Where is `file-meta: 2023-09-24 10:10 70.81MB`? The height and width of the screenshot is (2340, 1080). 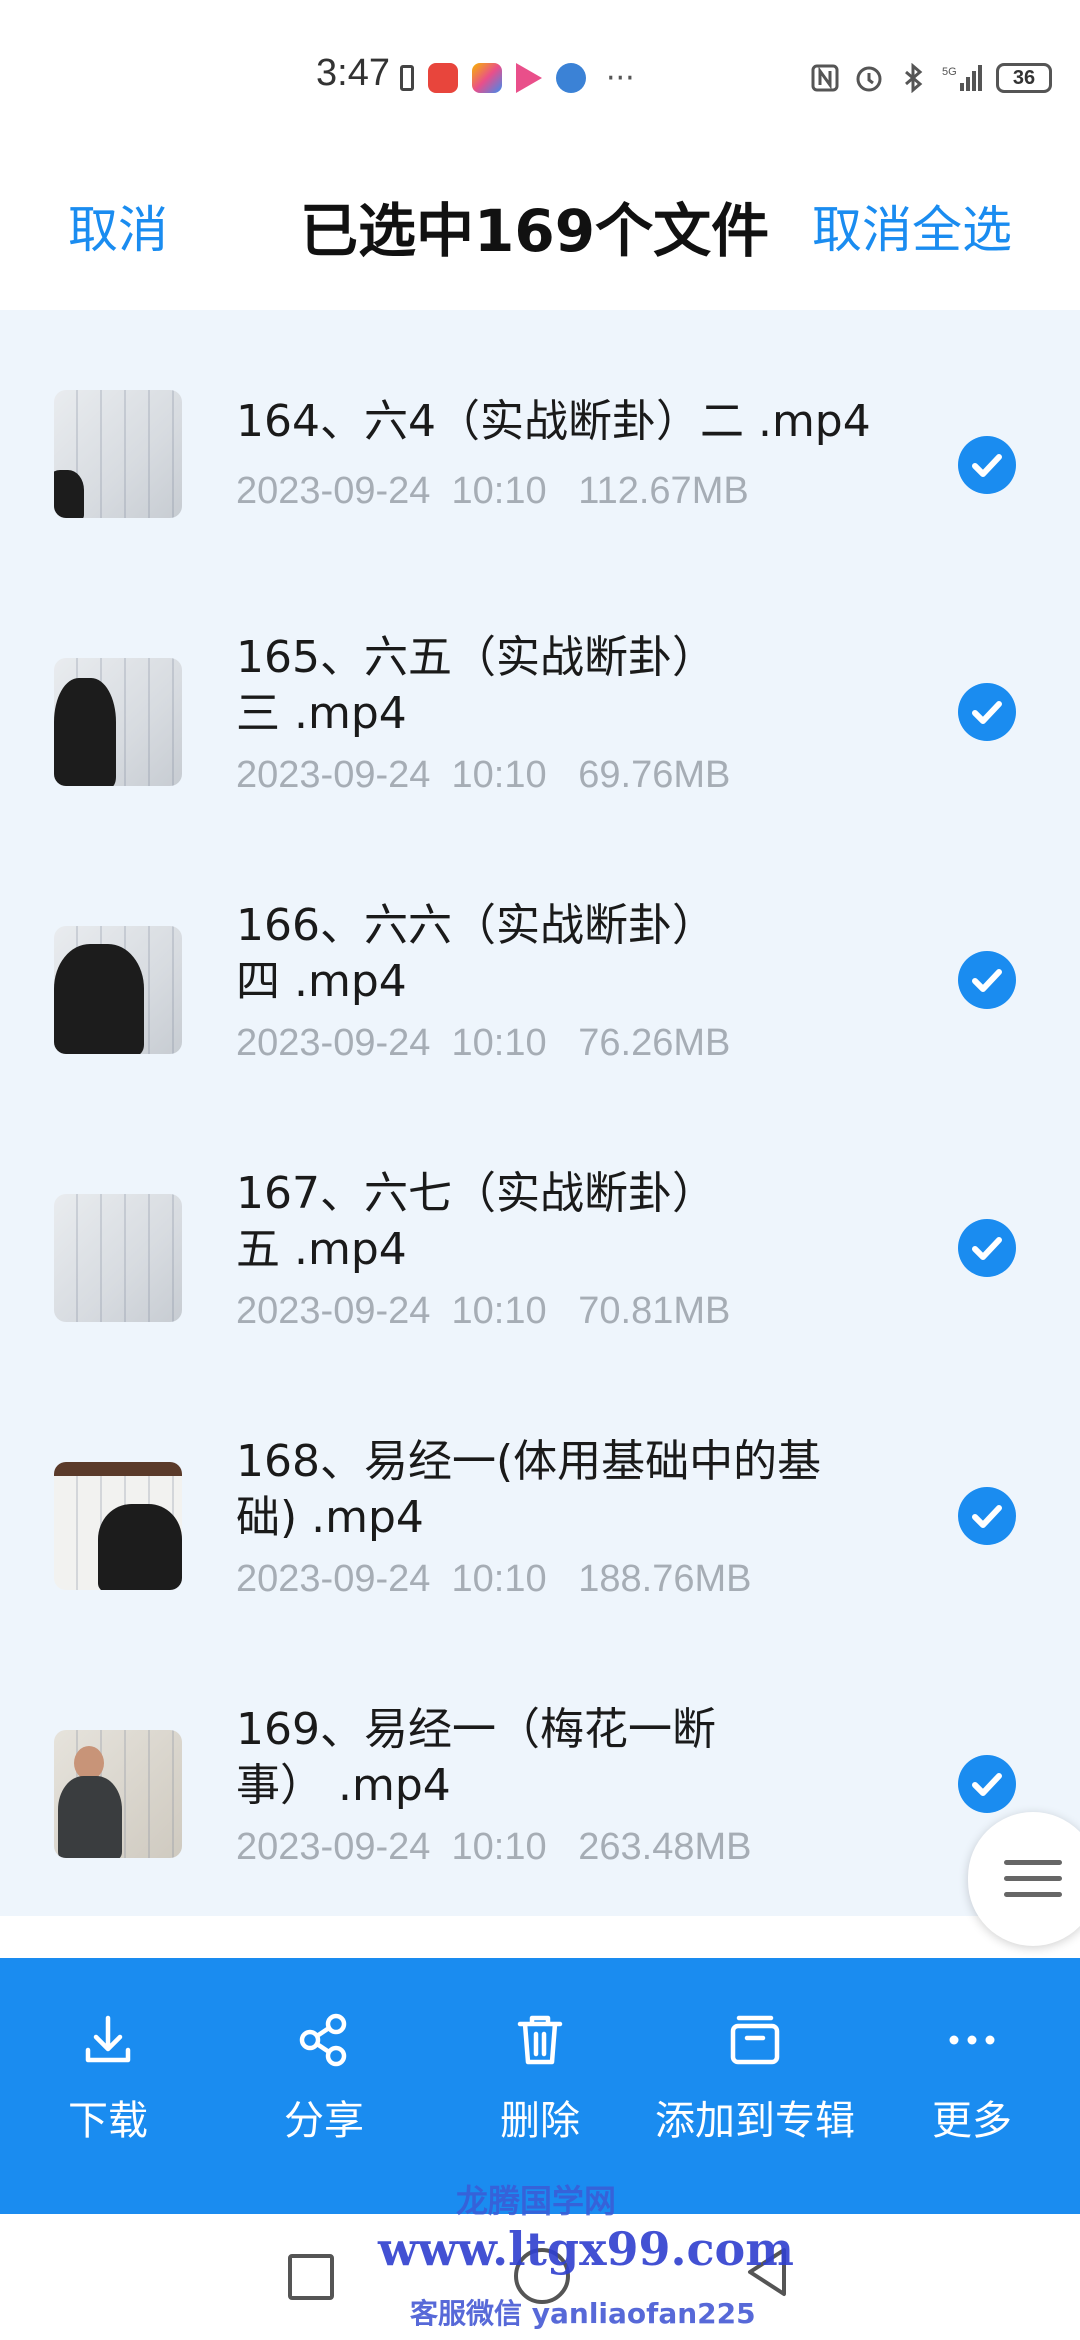
file-meta: 2023-09-24 10:10 70.81MB is located at coordinates (483, 1311).